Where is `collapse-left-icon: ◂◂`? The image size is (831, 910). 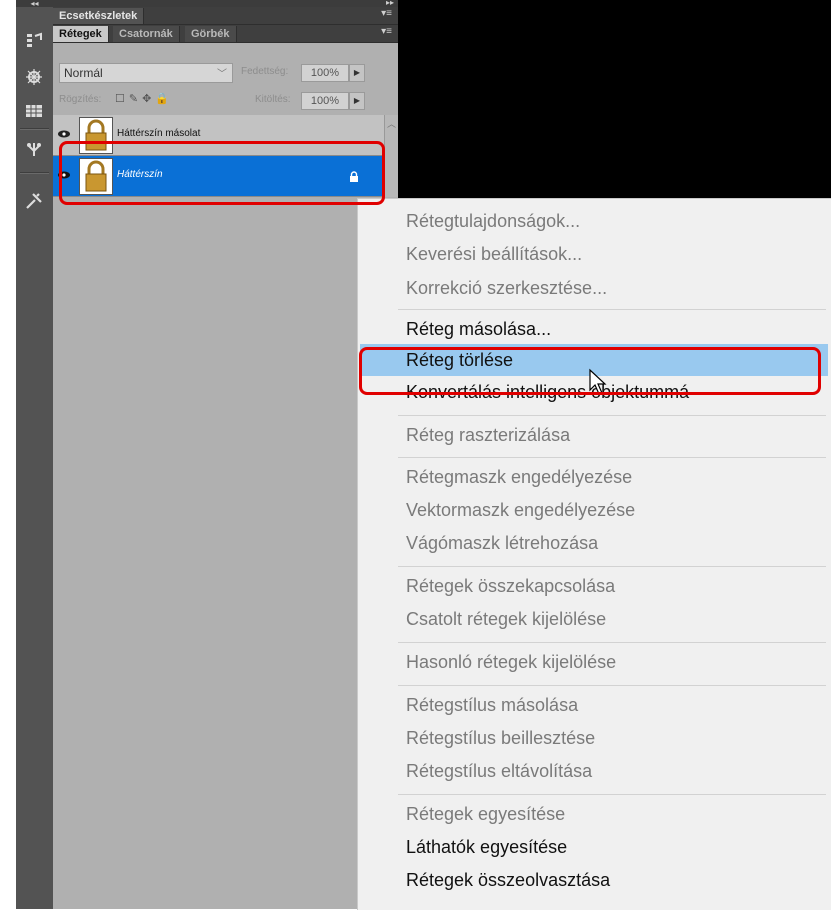
collapse-left-icon: ◂◂ is located at coordinates (34, 4).